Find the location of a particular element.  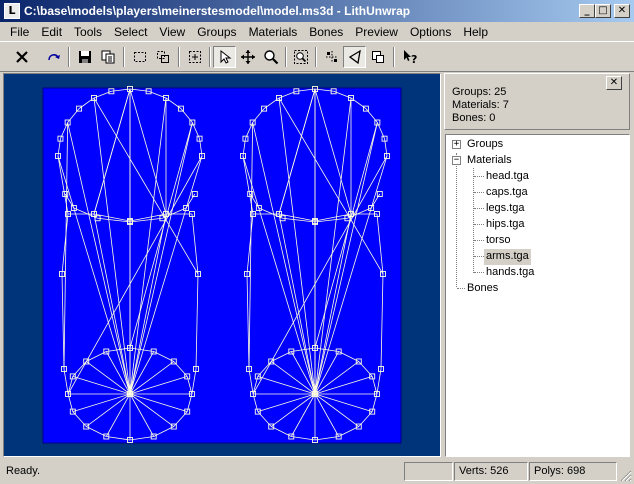

status-bar: Ready. Verts: 526 Polys: 698 is located at coordinates (317, 472).